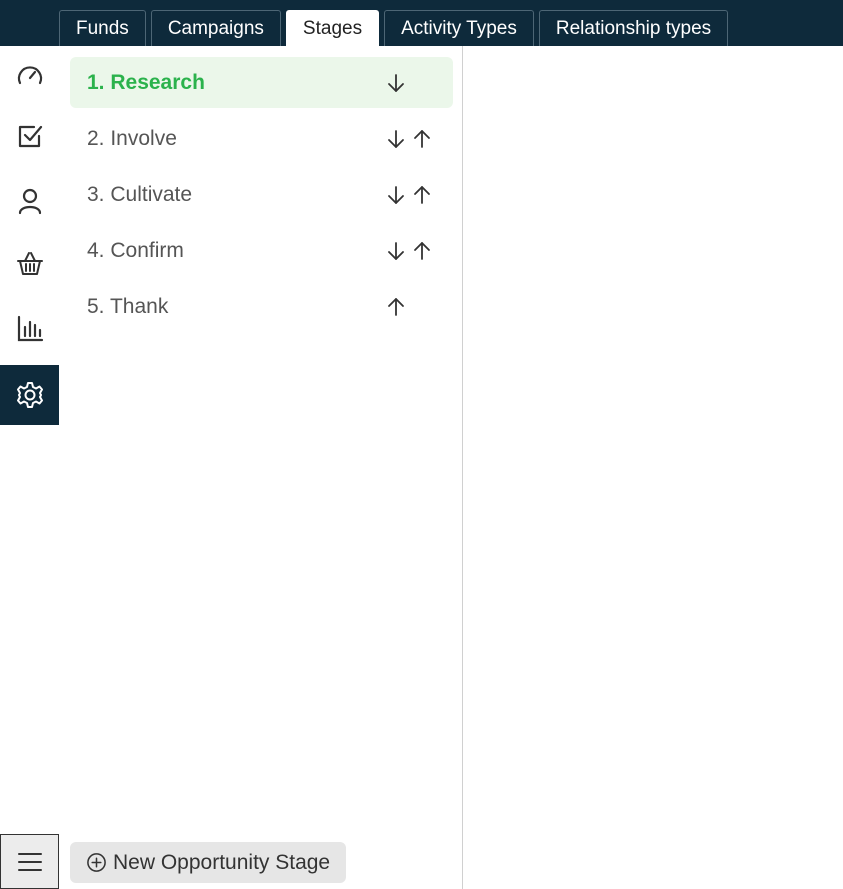  I want to click on basket-icon, so click(29, 263).